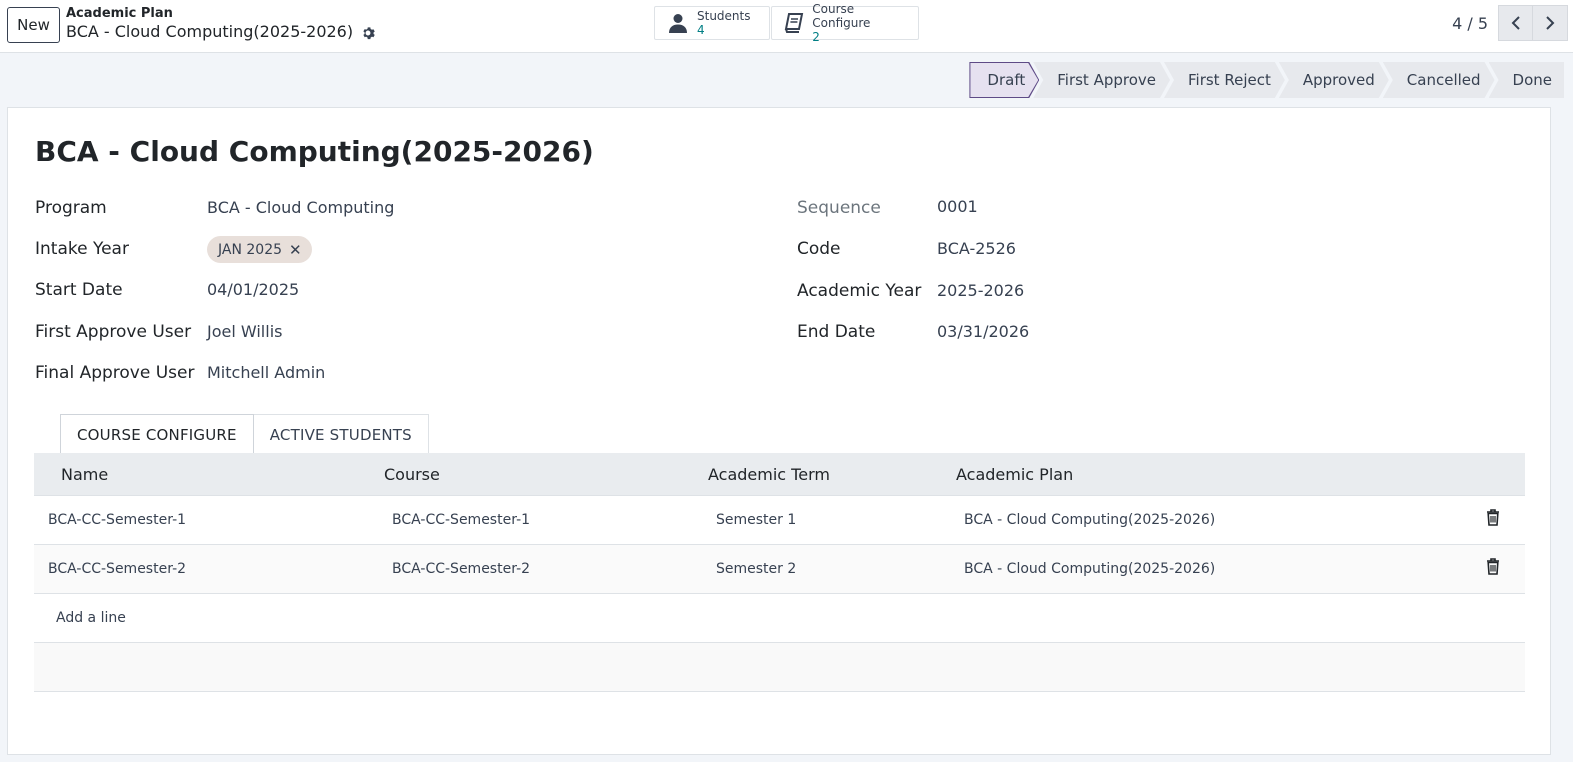 The height and width of the screenshot is (762, 1573). I want to click on start-date-label: Start Date, so click(79, 290).